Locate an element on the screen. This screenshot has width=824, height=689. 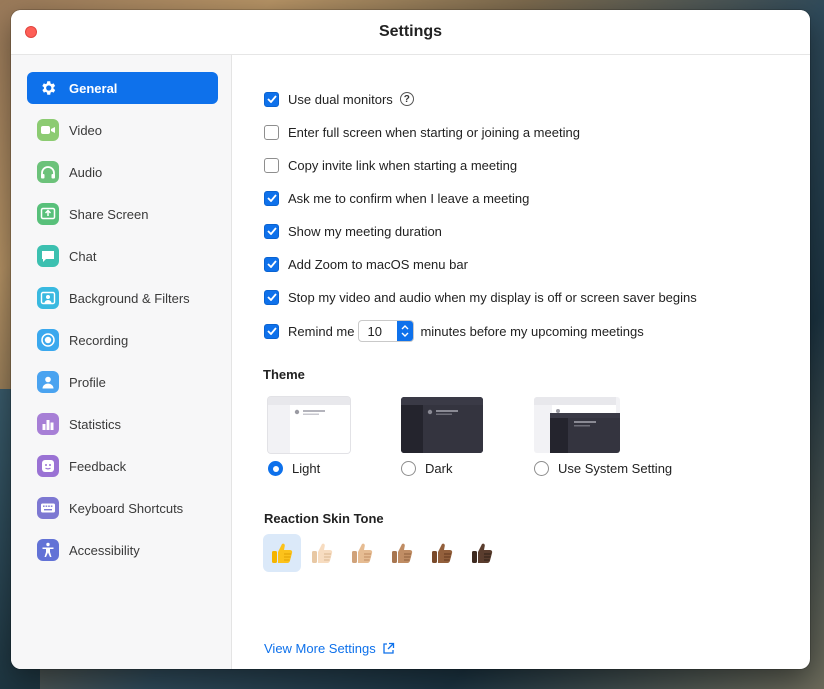
remind-suffix: minutes before my upcoming meetings is located at coordinates (532, 331).